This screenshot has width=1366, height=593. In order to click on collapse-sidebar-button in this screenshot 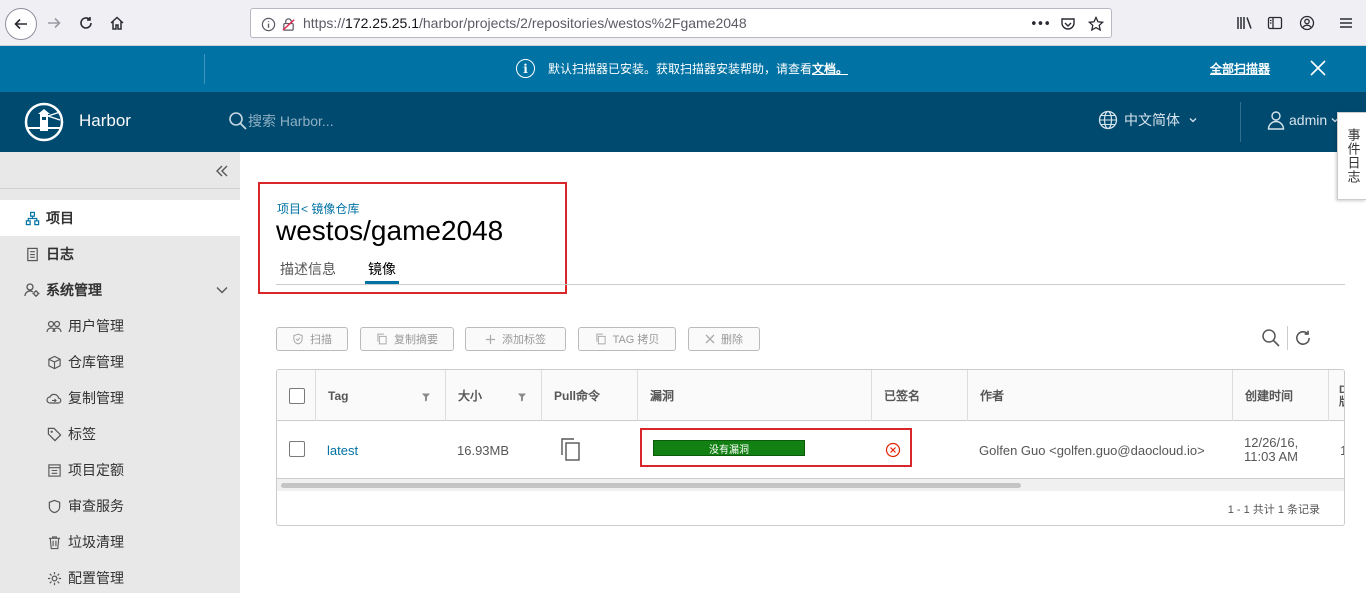, I will do `click(222, 171)`.